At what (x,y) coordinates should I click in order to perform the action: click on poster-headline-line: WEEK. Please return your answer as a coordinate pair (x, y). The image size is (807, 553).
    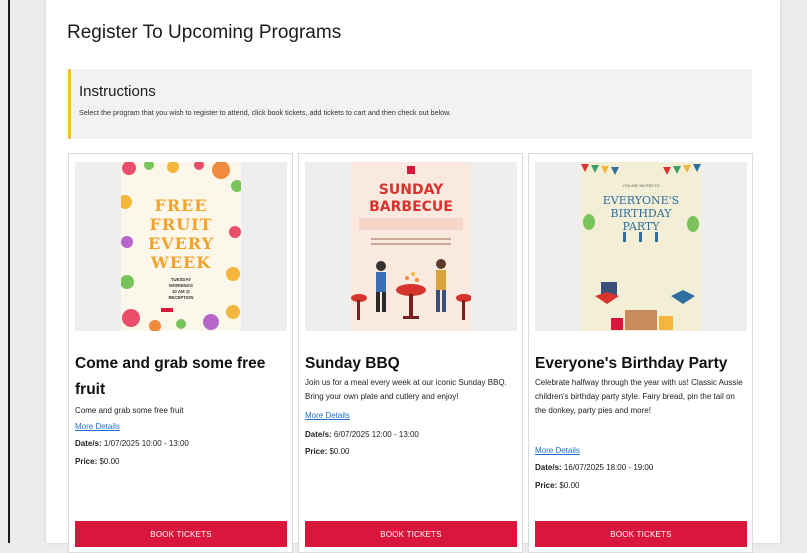
    Looking at the image, I should click on (181, 262).